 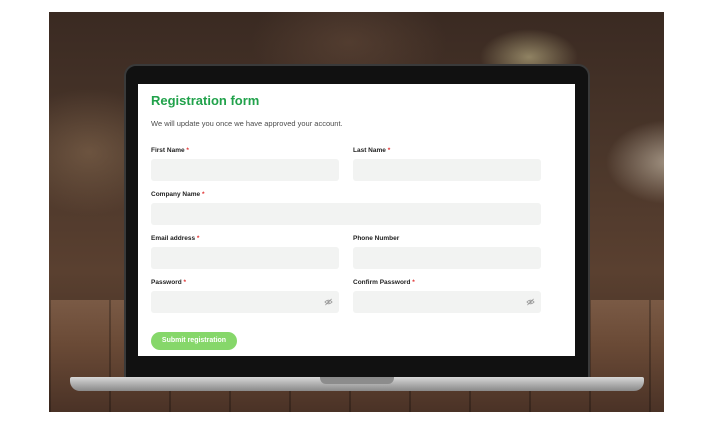 I want to click on email-label: Email address *, so click(x=175, y=238).